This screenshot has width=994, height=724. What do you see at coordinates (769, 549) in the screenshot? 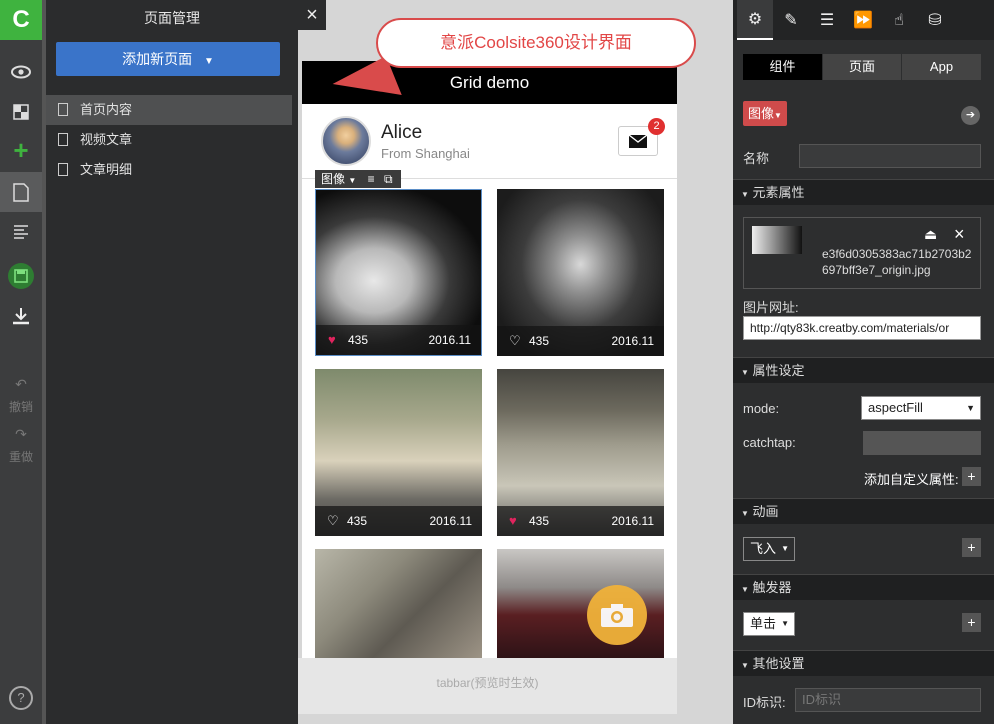
I see `animation-select: 飞入 ▼` at bounding box center [769, 549].